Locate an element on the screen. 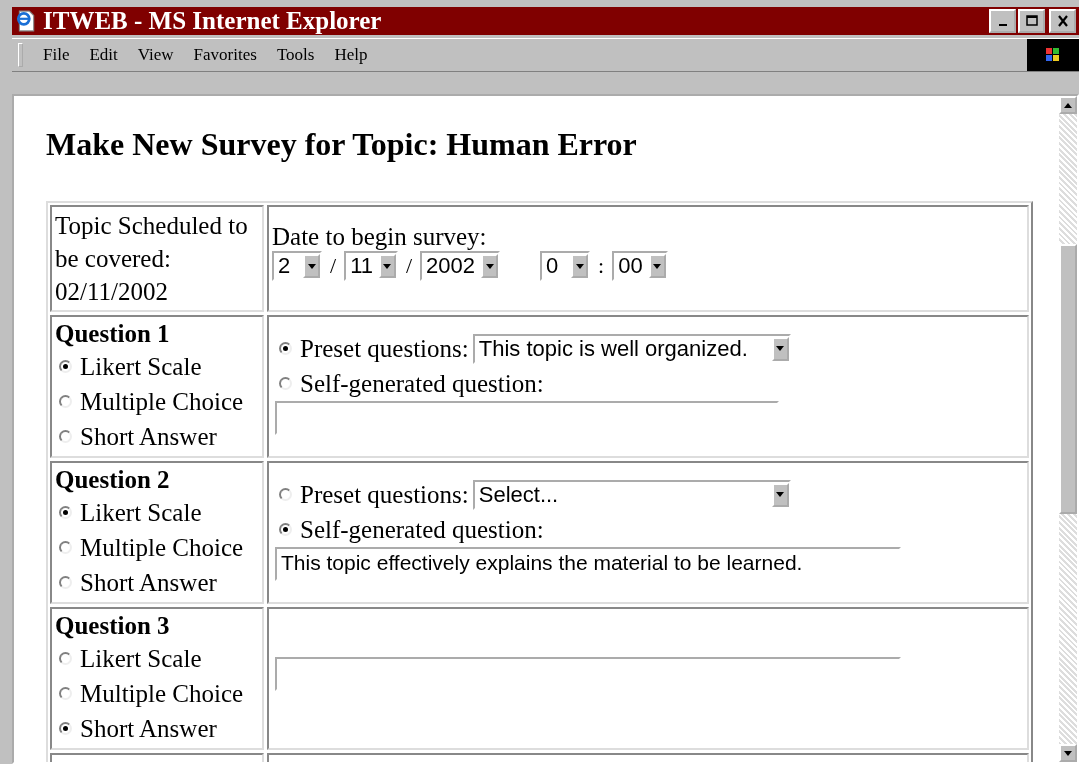 This screenshot has height=764, width=1079. question-title: Question 1 is located at coordinates (113, 334).